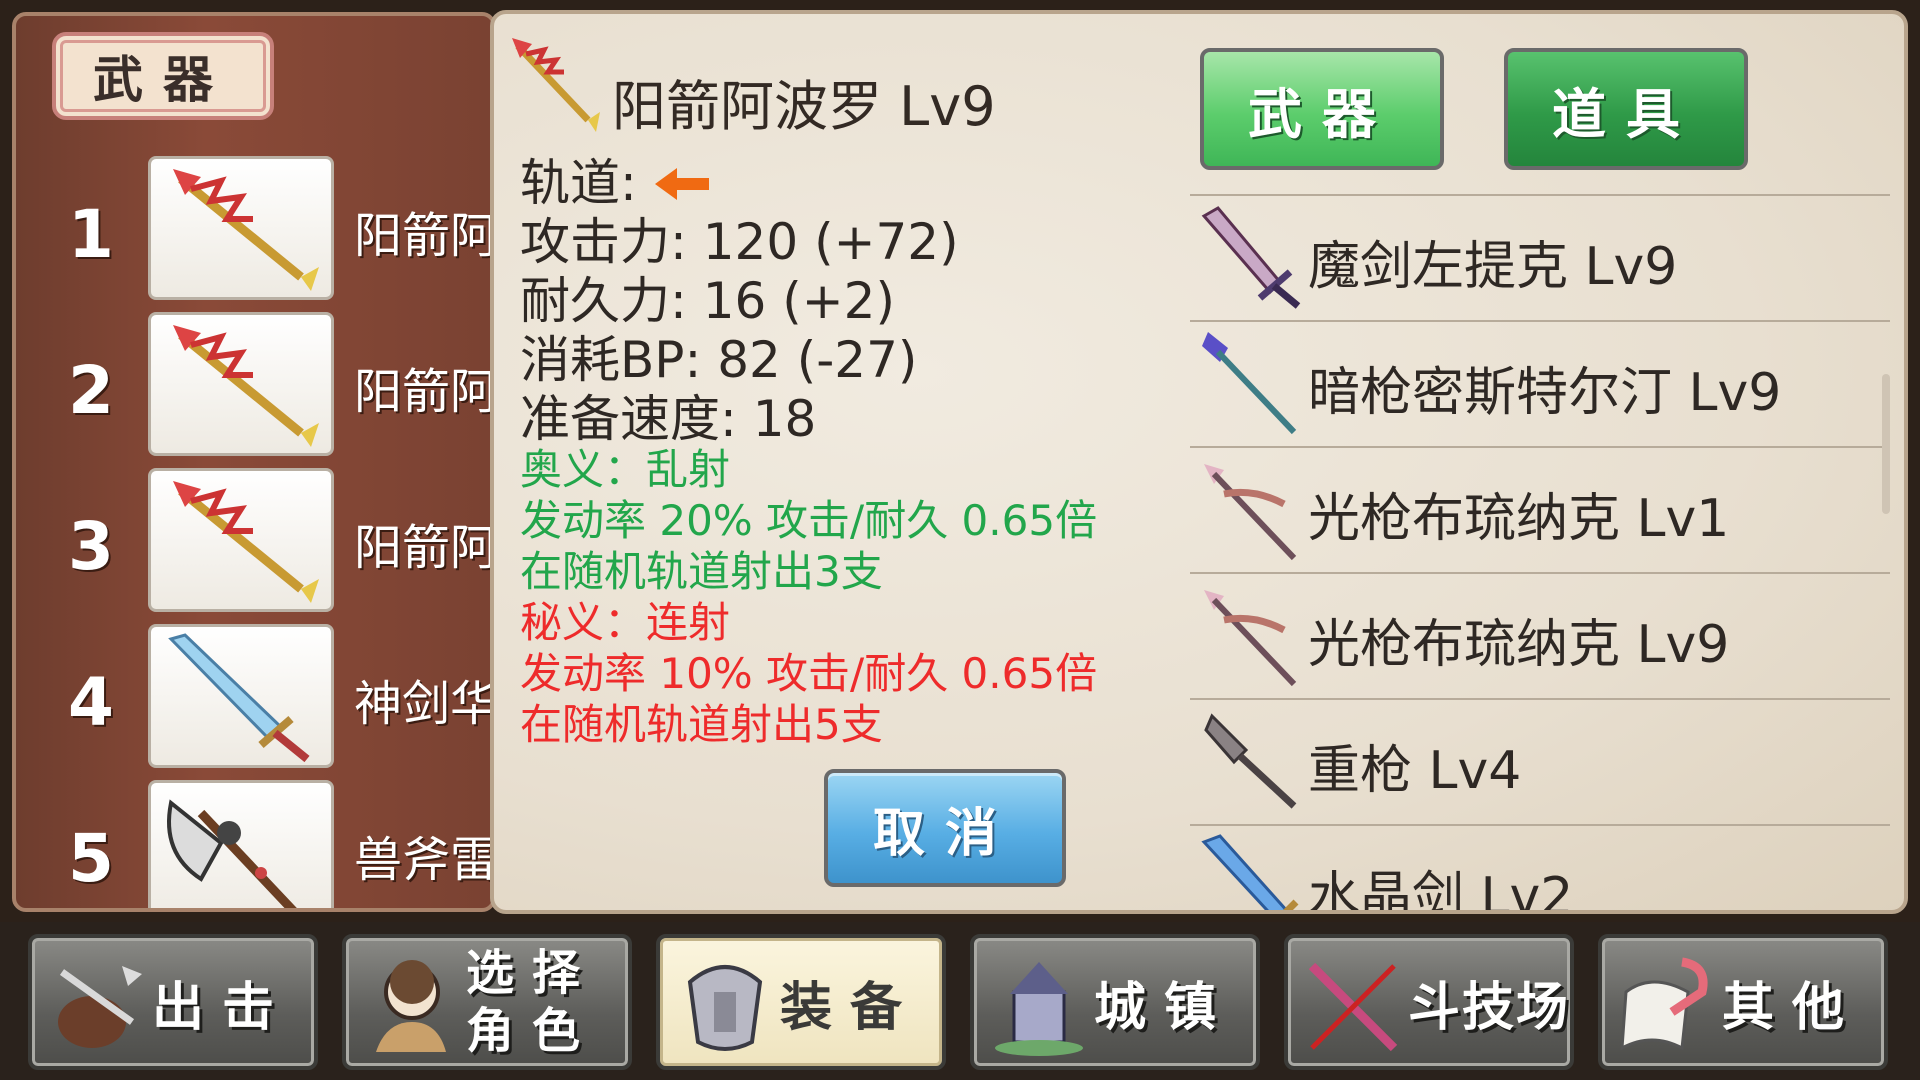 This screenshot has width=1920, height=1080. I want to click on nav-other-button: 其他, so click(1743, 1002).